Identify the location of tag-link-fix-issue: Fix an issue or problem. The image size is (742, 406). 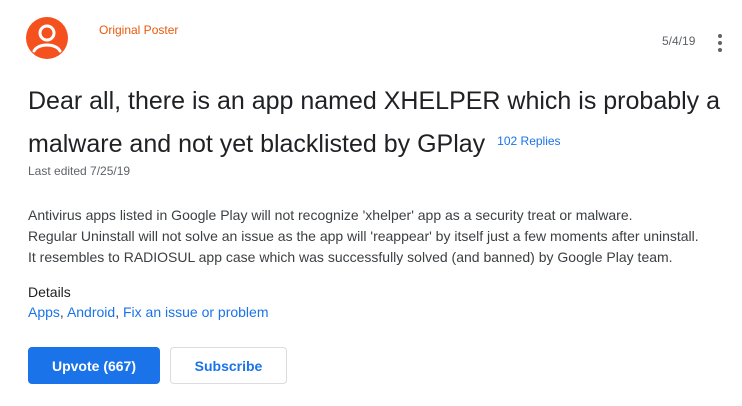
(196, 312).